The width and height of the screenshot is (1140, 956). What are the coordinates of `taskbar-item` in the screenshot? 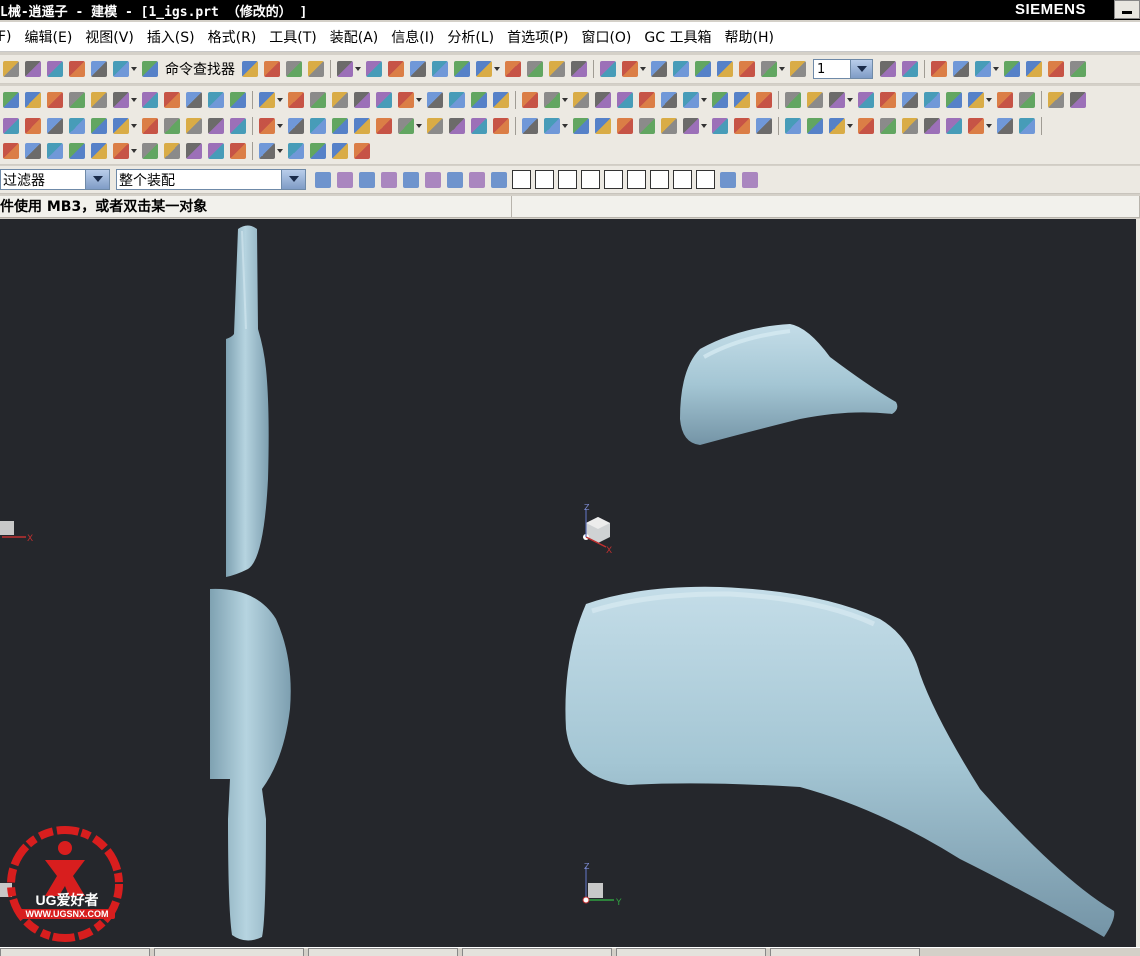 It's located at (537, 952).